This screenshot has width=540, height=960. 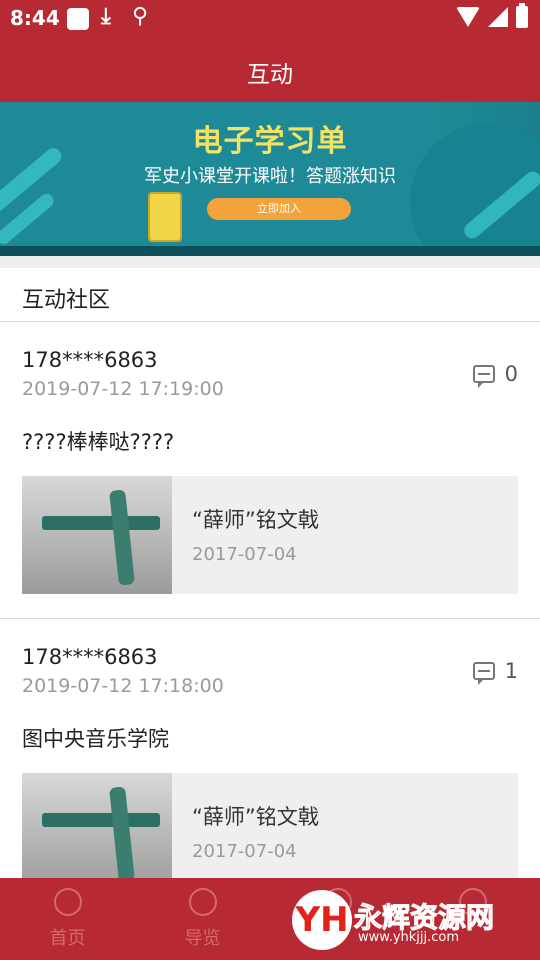 What do you see at coordinates (270, 295) in the screenshot?
I see `section-header: 互动社区` at bounding box center [270, 295].